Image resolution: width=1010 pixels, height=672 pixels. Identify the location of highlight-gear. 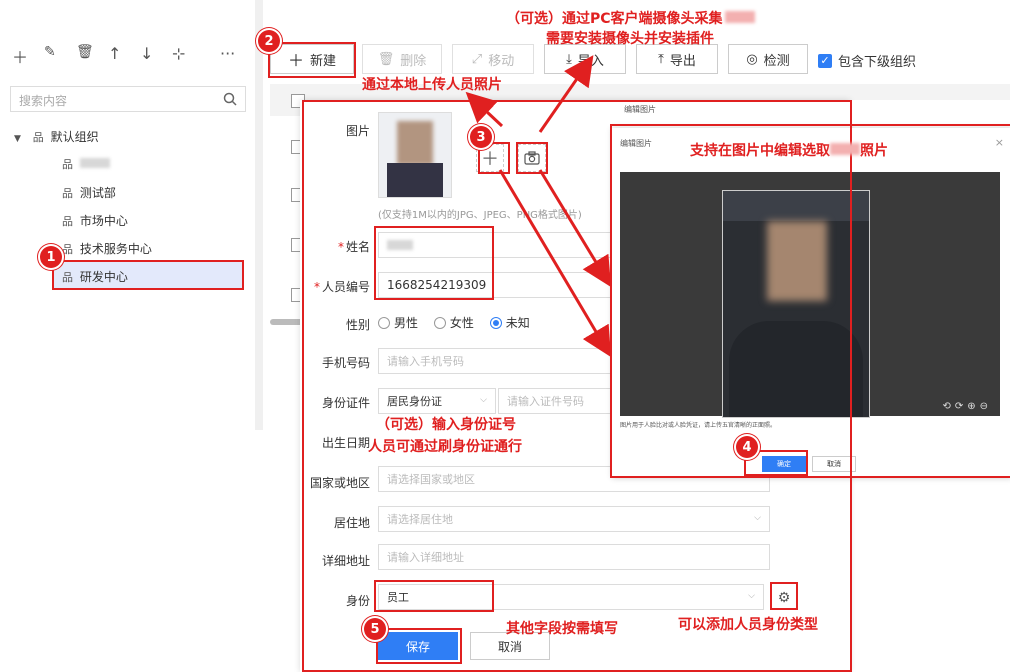
(784, 596).